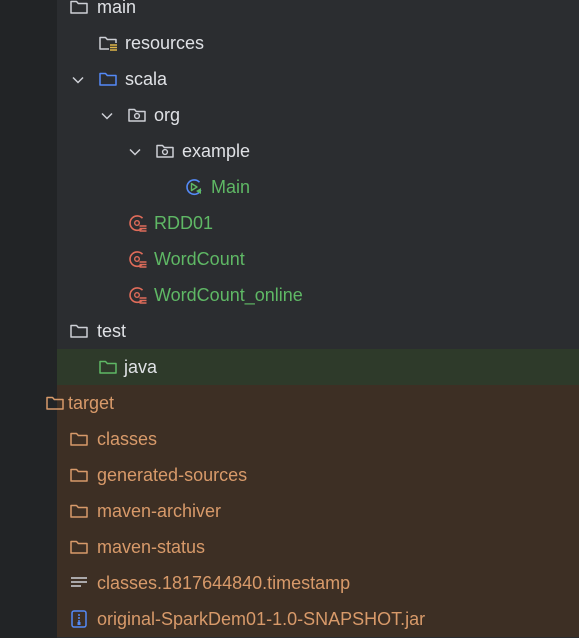 This screenshot has width=579, height=638. What do you see at coordinates (79, 583) in the screenshot?
I see `text-file-icon` at bounding box center [79, 583].